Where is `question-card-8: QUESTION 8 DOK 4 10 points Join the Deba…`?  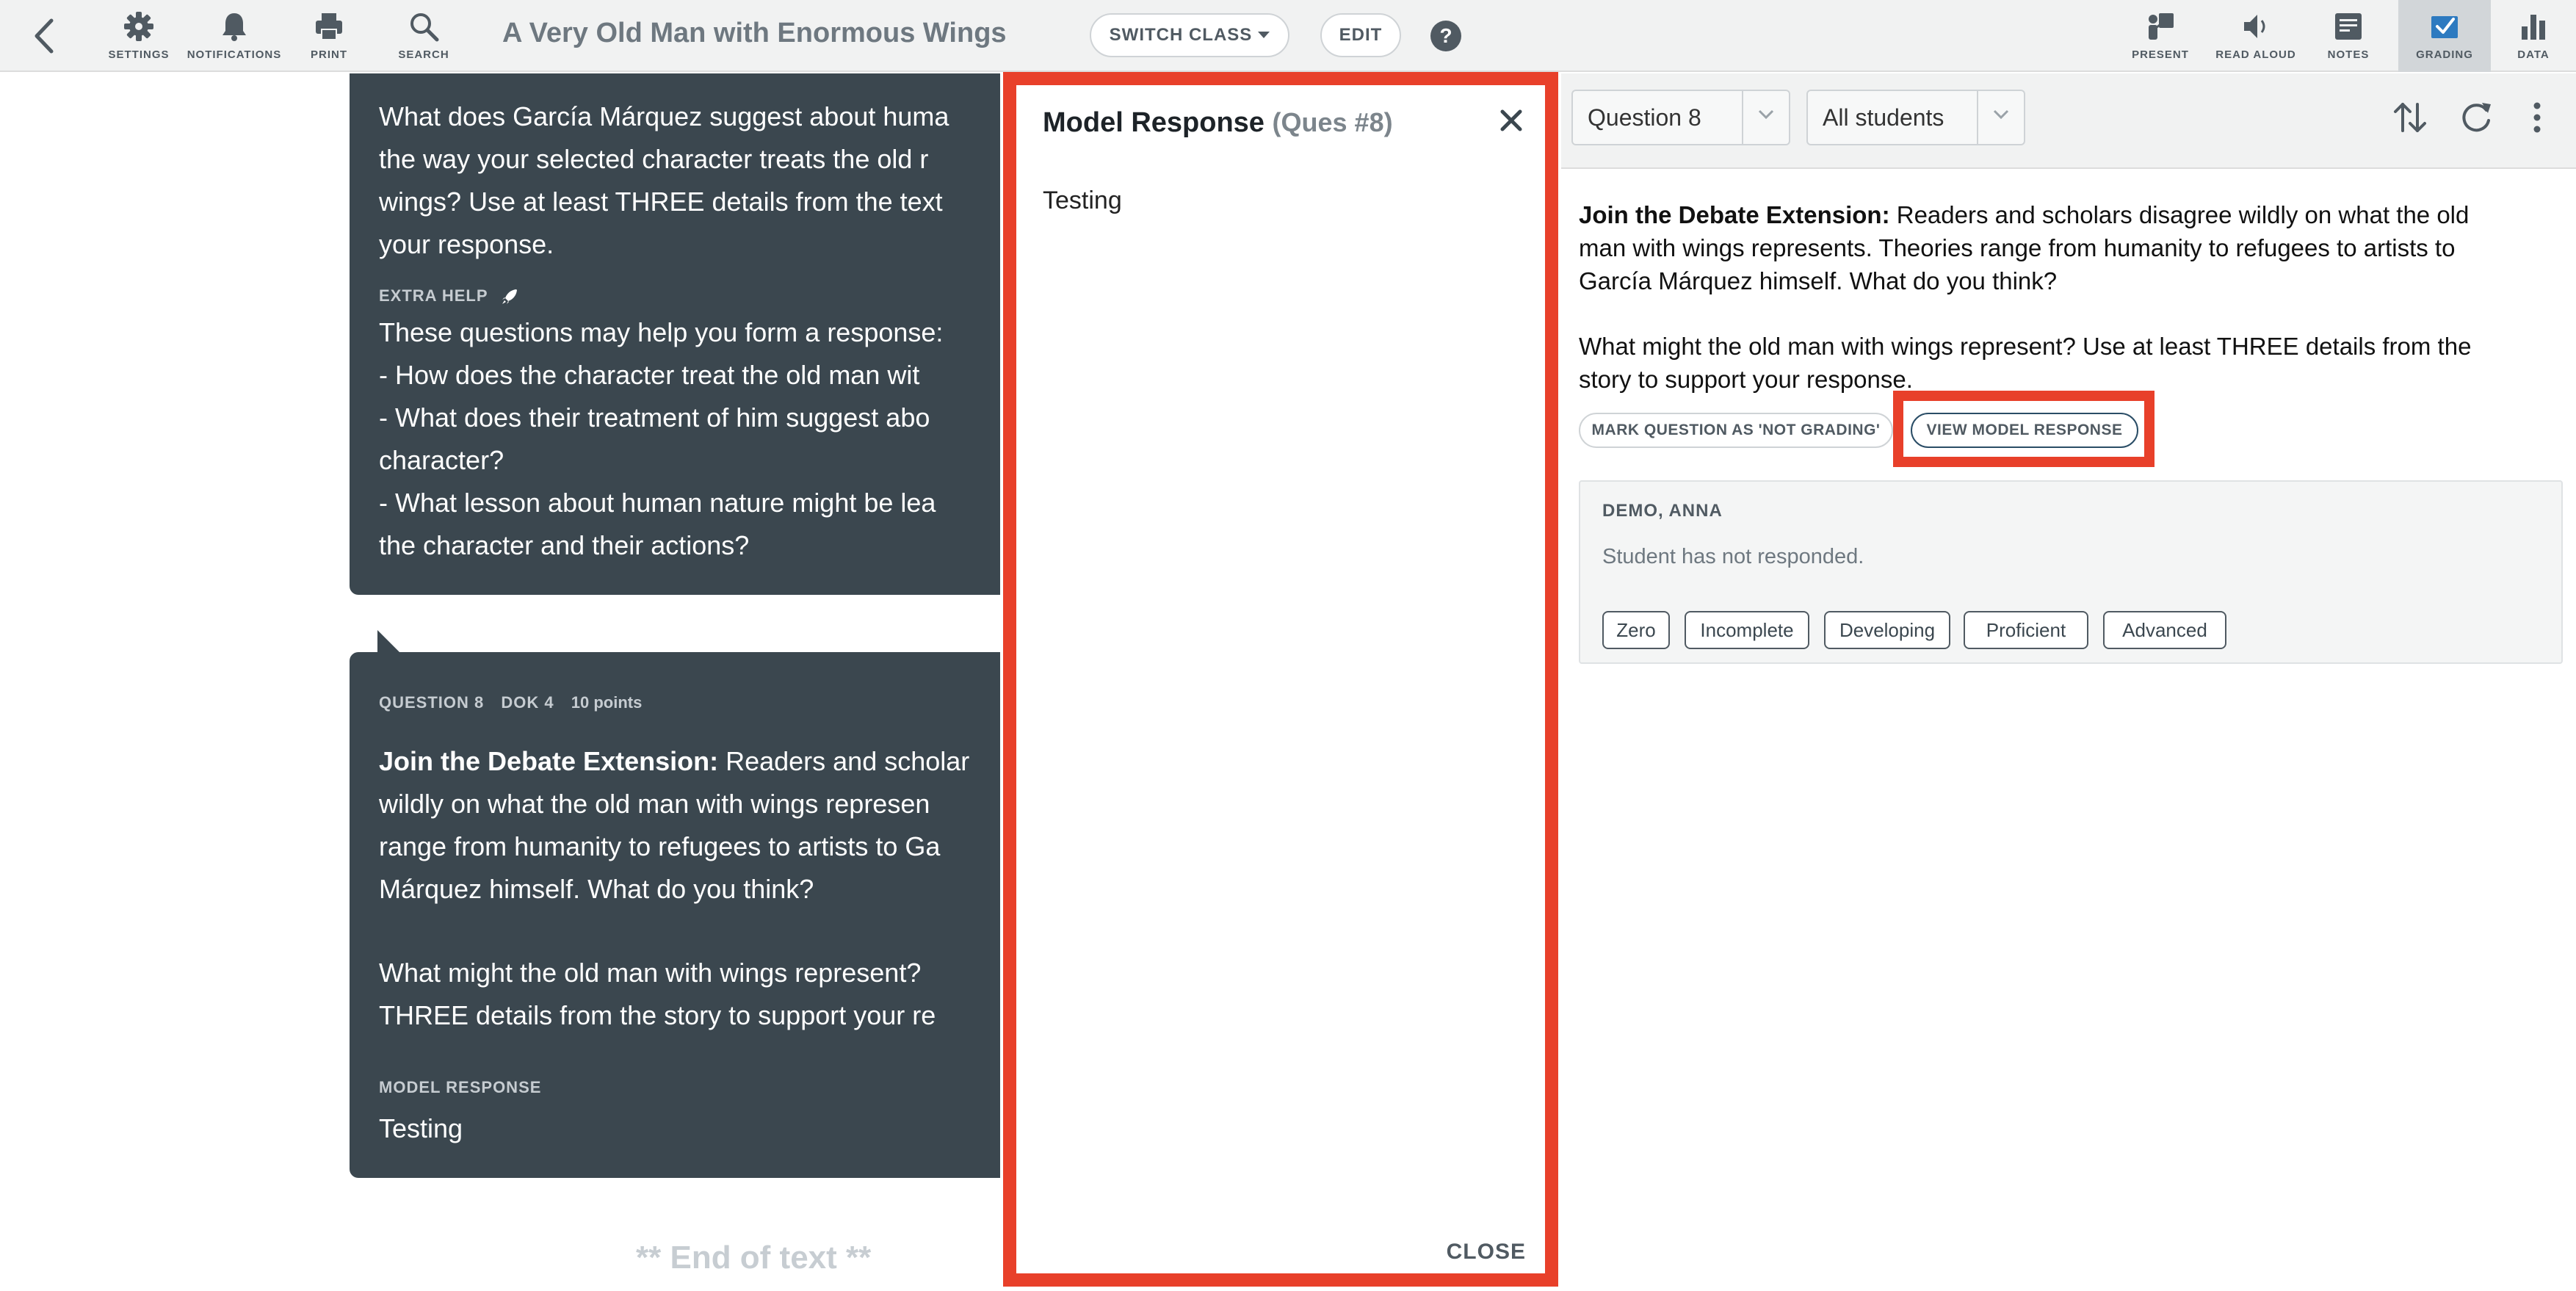 question-card-8: QUESTION 8 DOK 4 10 points Join the Deba… is located at coordinates (675, 915).